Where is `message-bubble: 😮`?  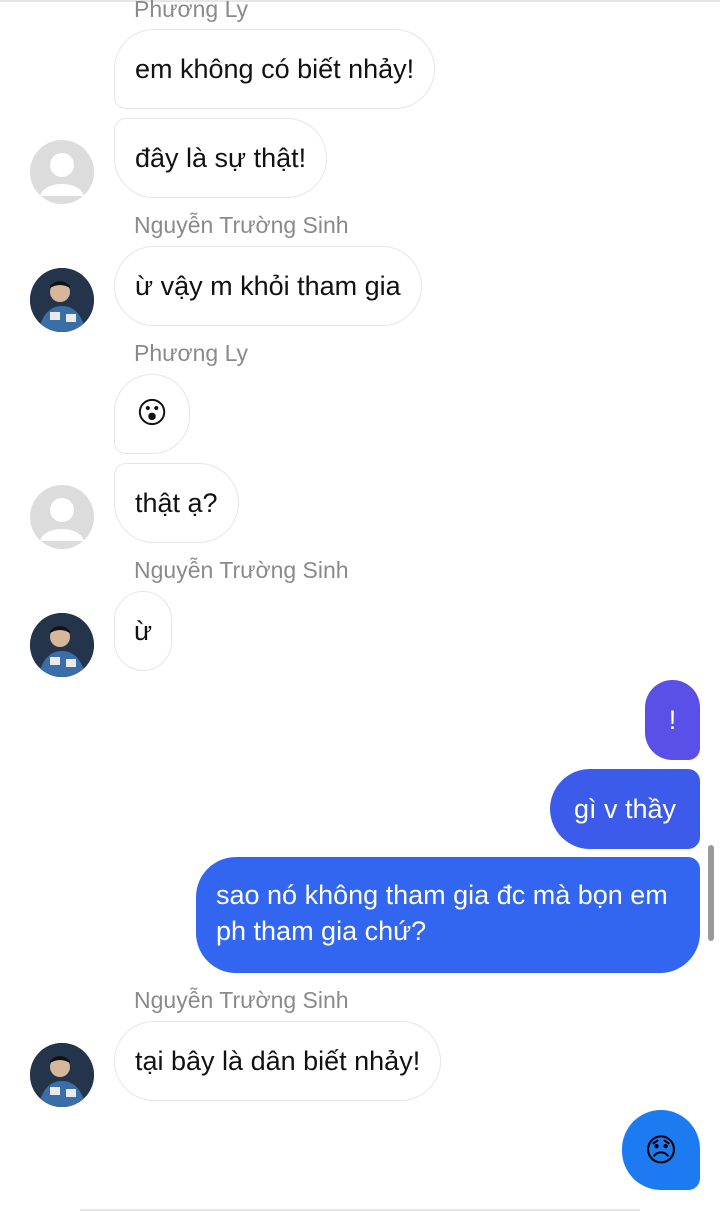
message-bubble: 😮 is located at coordinates (152, 414).